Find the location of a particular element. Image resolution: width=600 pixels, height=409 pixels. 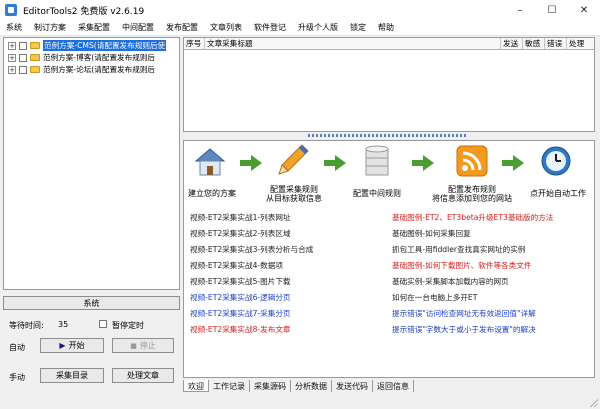

tutorial-link: 视频-ET2采集实战2-列表区域 is located at coordinates (240, 233).